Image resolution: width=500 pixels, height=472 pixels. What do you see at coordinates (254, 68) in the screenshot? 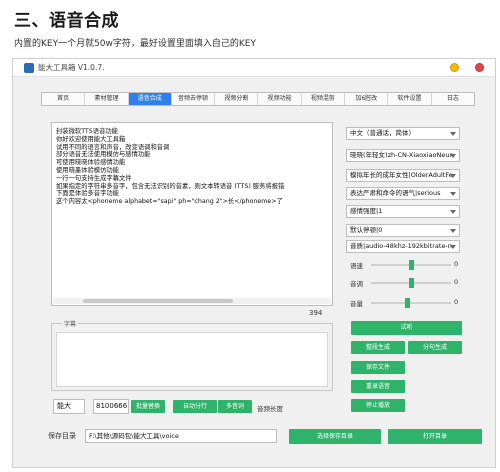
I see `title-bar: 能大工具箱 V1.0.7.` at bounding box center [254, 68].